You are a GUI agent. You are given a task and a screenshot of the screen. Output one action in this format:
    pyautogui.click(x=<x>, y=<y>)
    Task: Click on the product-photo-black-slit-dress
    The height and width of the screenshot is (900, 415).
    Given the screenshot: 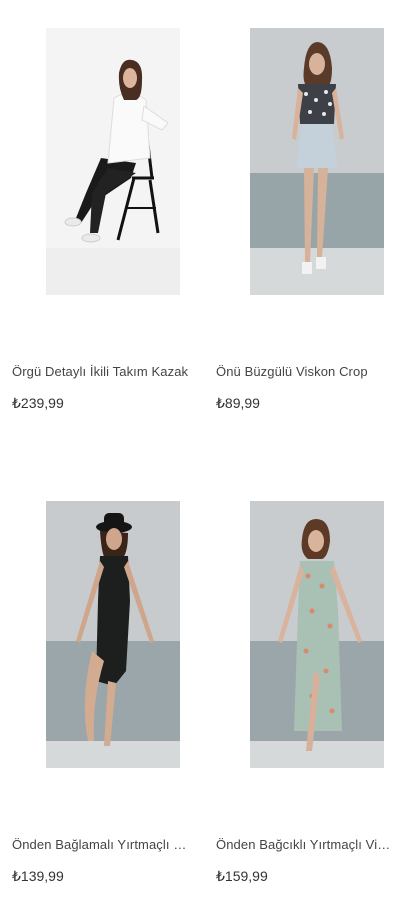 What is the action you would take?
    pyautogui.click(x=113, y=634)
    